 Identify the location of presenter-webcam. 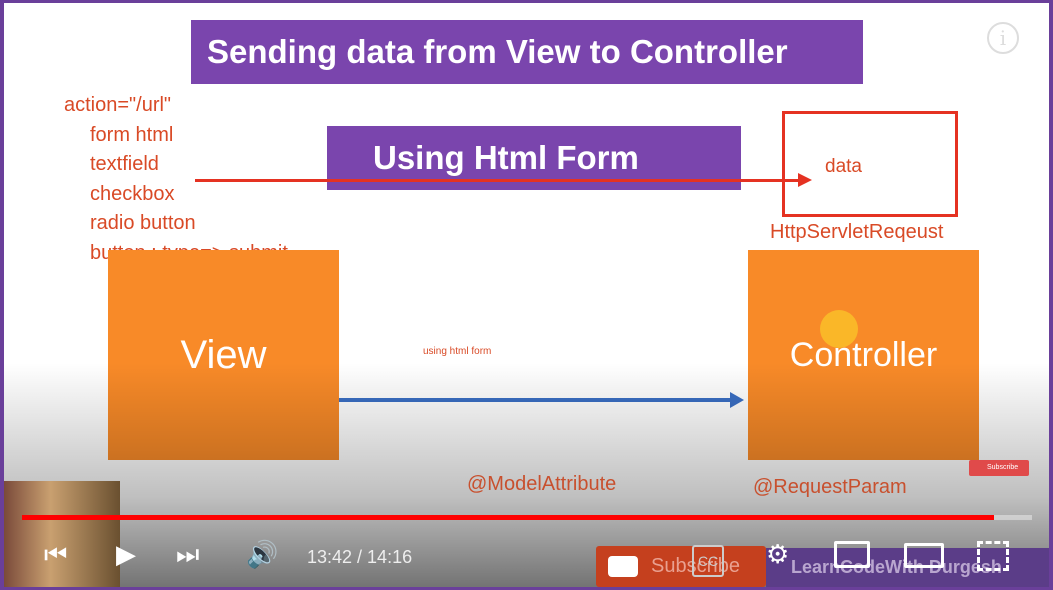
(62, 534).